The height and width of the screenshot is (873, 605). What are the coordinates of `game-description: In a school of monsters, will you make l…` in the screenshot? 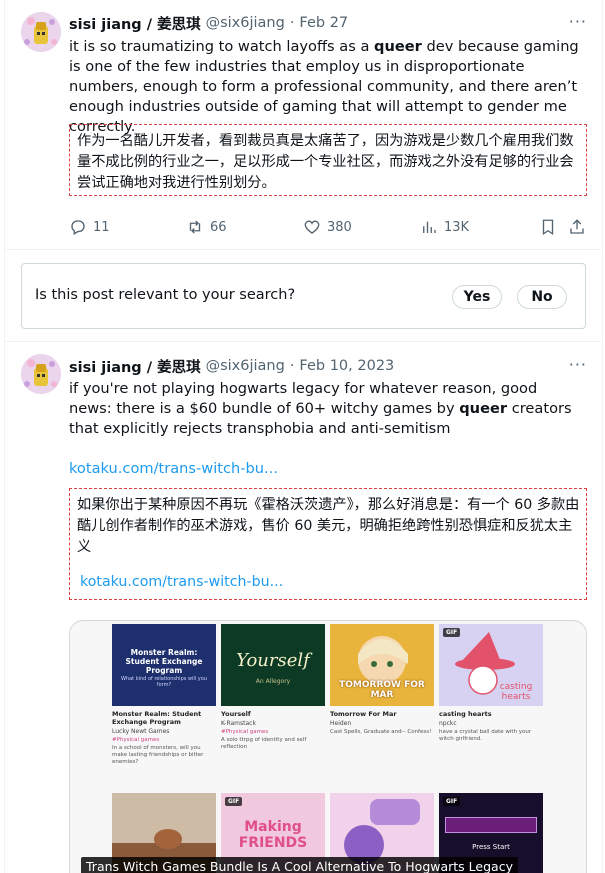 It's located at (158, 755).